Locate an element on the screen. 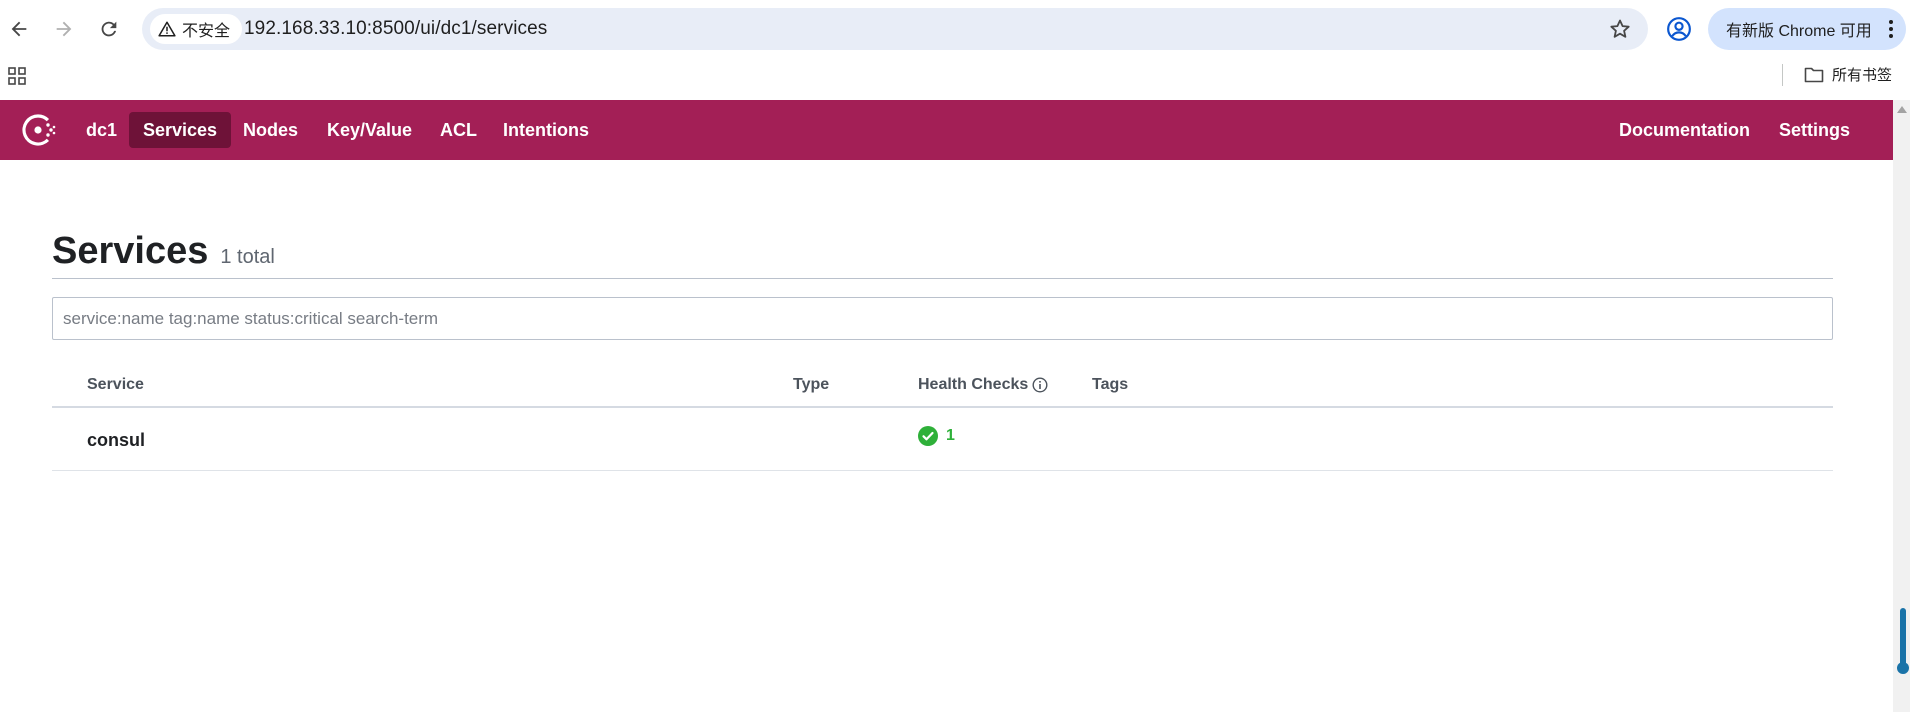 The width and height of the screenshot is (1910, 712). nav-settings: Settings is located at coordinates (1814, 130).